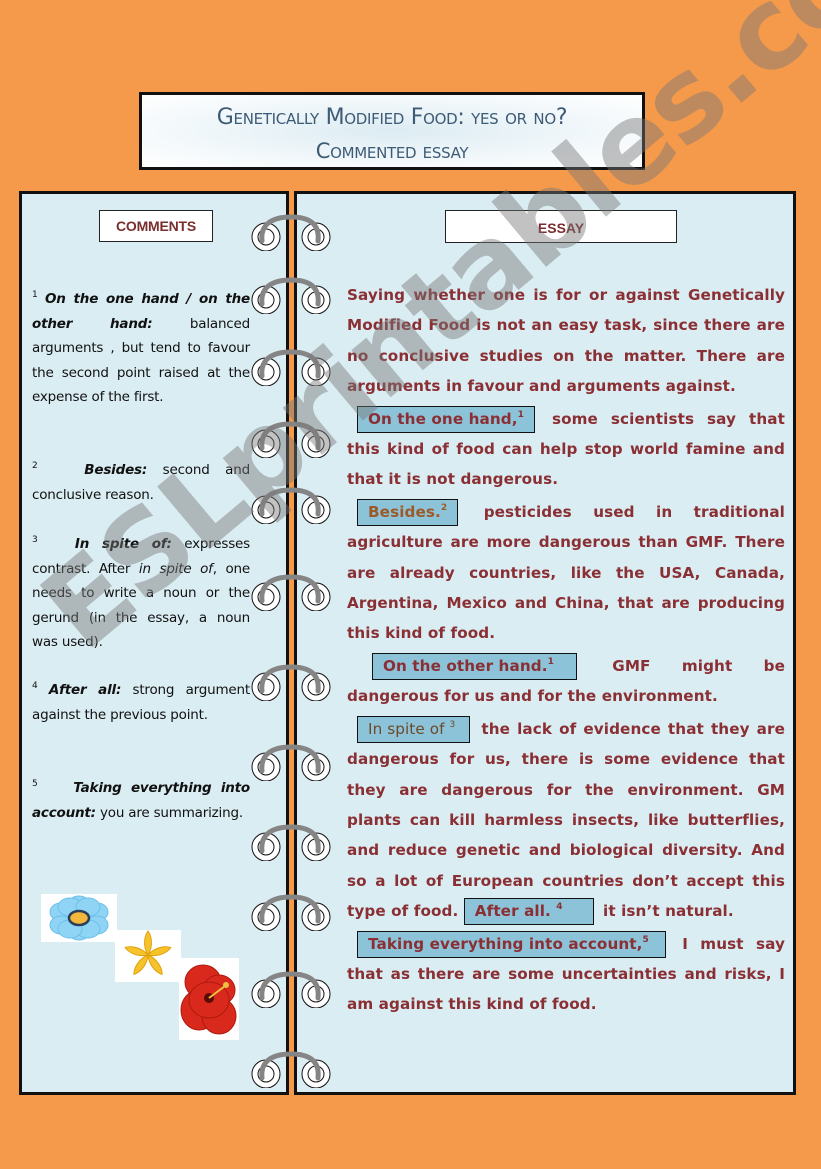  Describe the element at coordinates (175, 568) in the screenshot. I see `comment-emphasis: in spite of` at that location.